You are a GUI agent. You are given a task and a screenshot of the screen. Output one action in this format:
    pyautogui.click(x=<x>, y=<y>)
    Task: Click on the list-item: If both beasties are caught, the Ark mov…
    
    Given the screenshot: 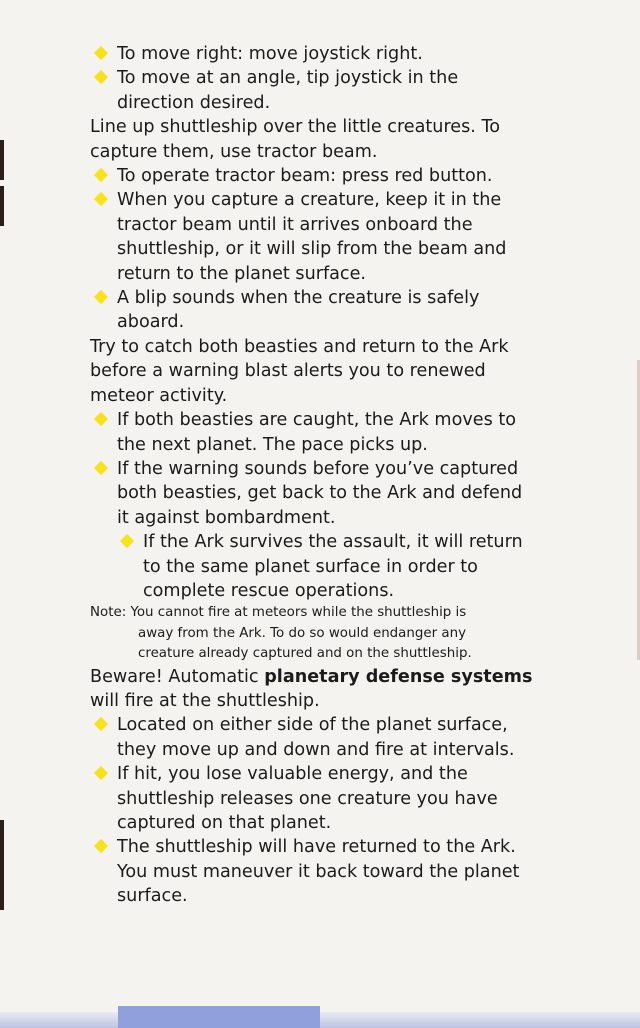 What is the action you would take?
    pyautogui.click(x=330, y=420)
    